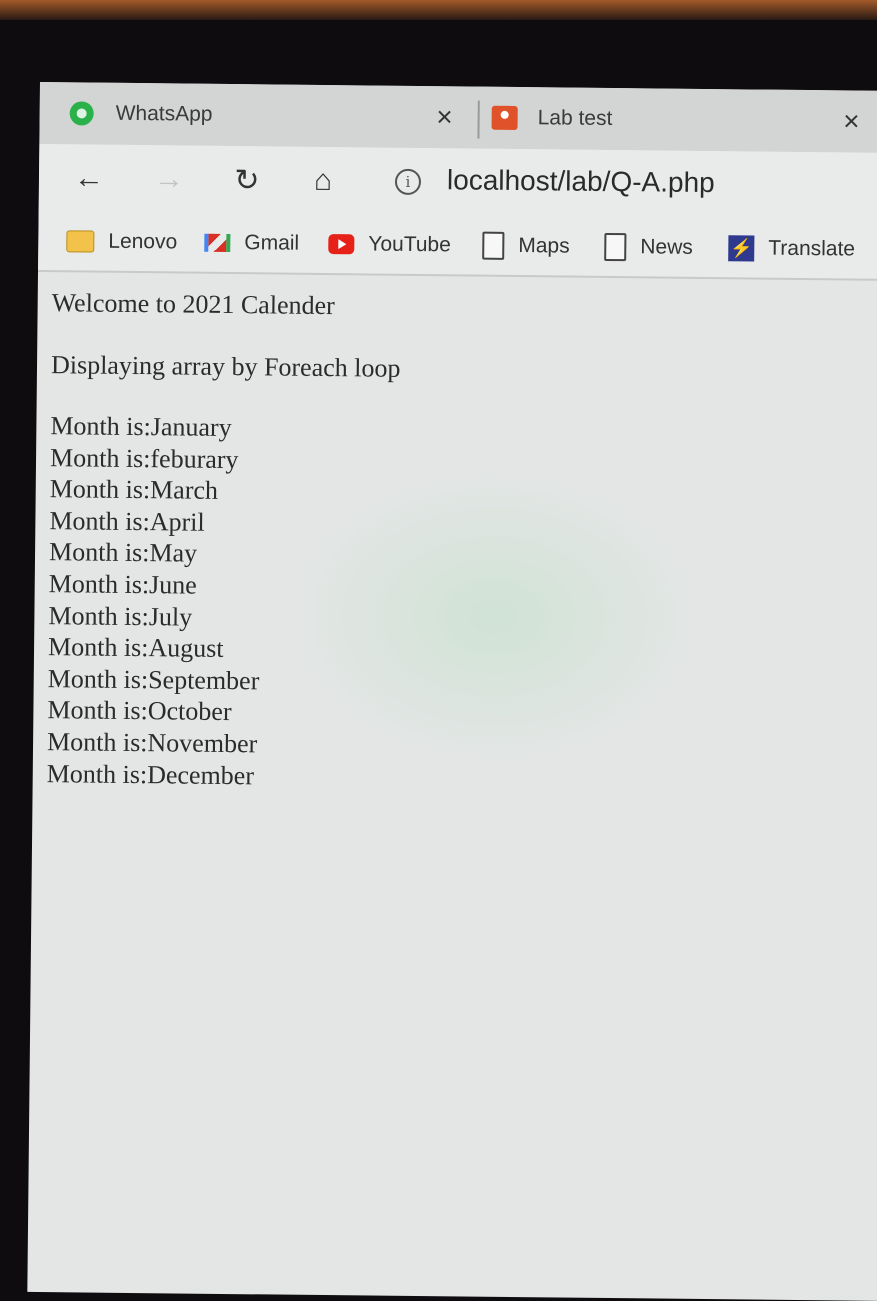 The image size is (877, 1301). What do you see at coordinates (666, 247) in the screenshot?
I see `bookmark-label: News` at bounding box center [666, 247].